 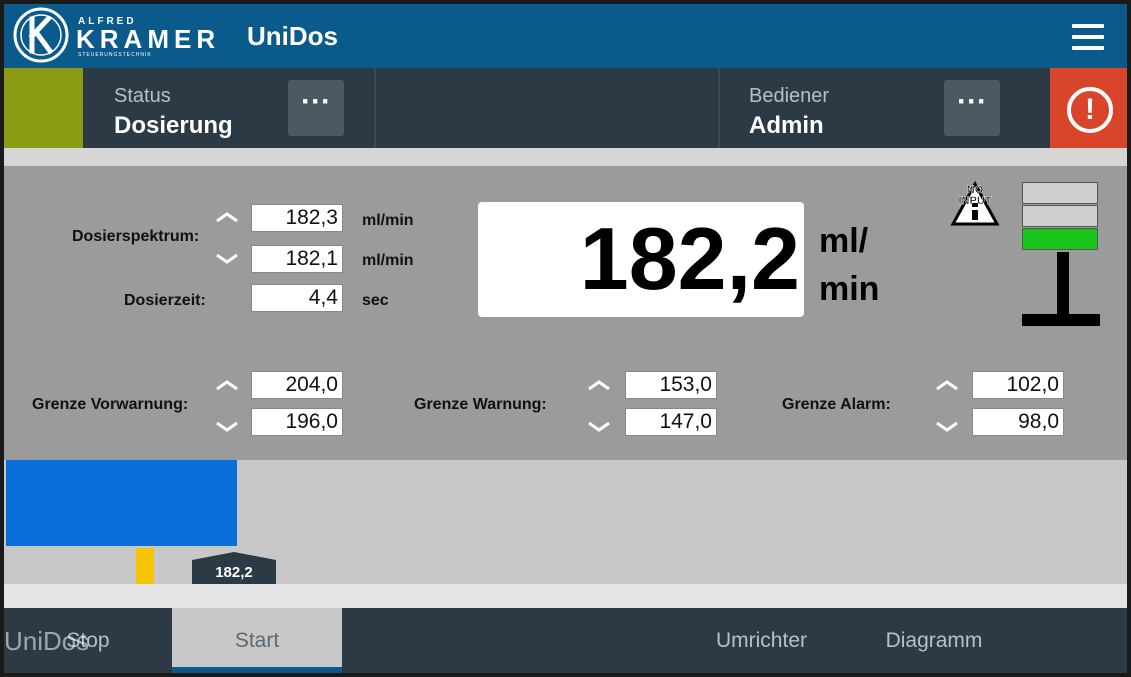 I want to click on menu-icon, so click(x=1088, y=37).